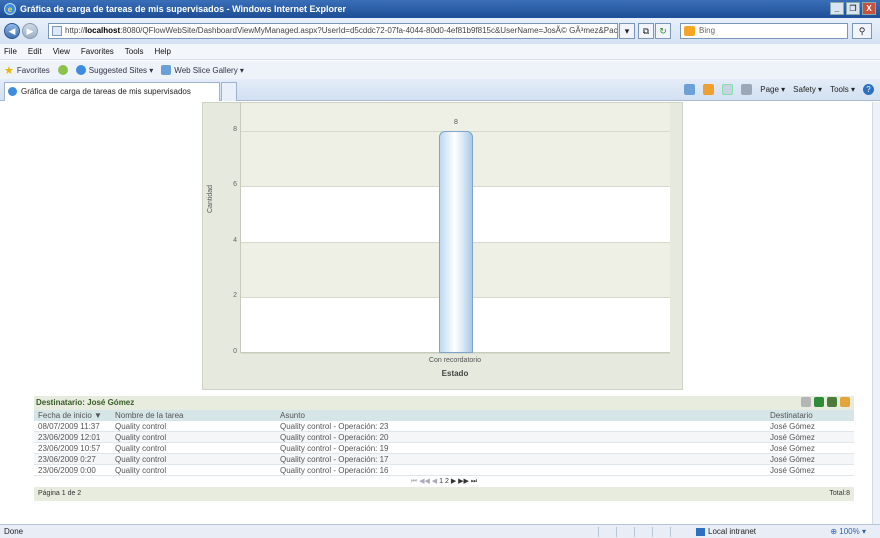 This screenshot has height=538, width=880. What do you see at coordinates (456, 241) in the screenshot?
I see `chart-bar` at bounding box center [456, 241].